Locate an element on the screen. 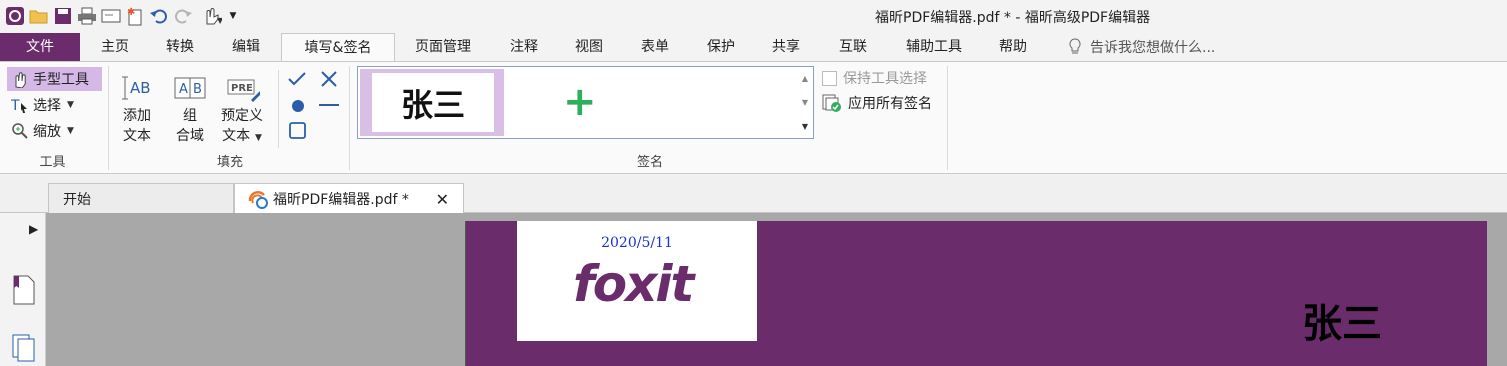  tab-file: 文件 is located at coordinates (40, 47).